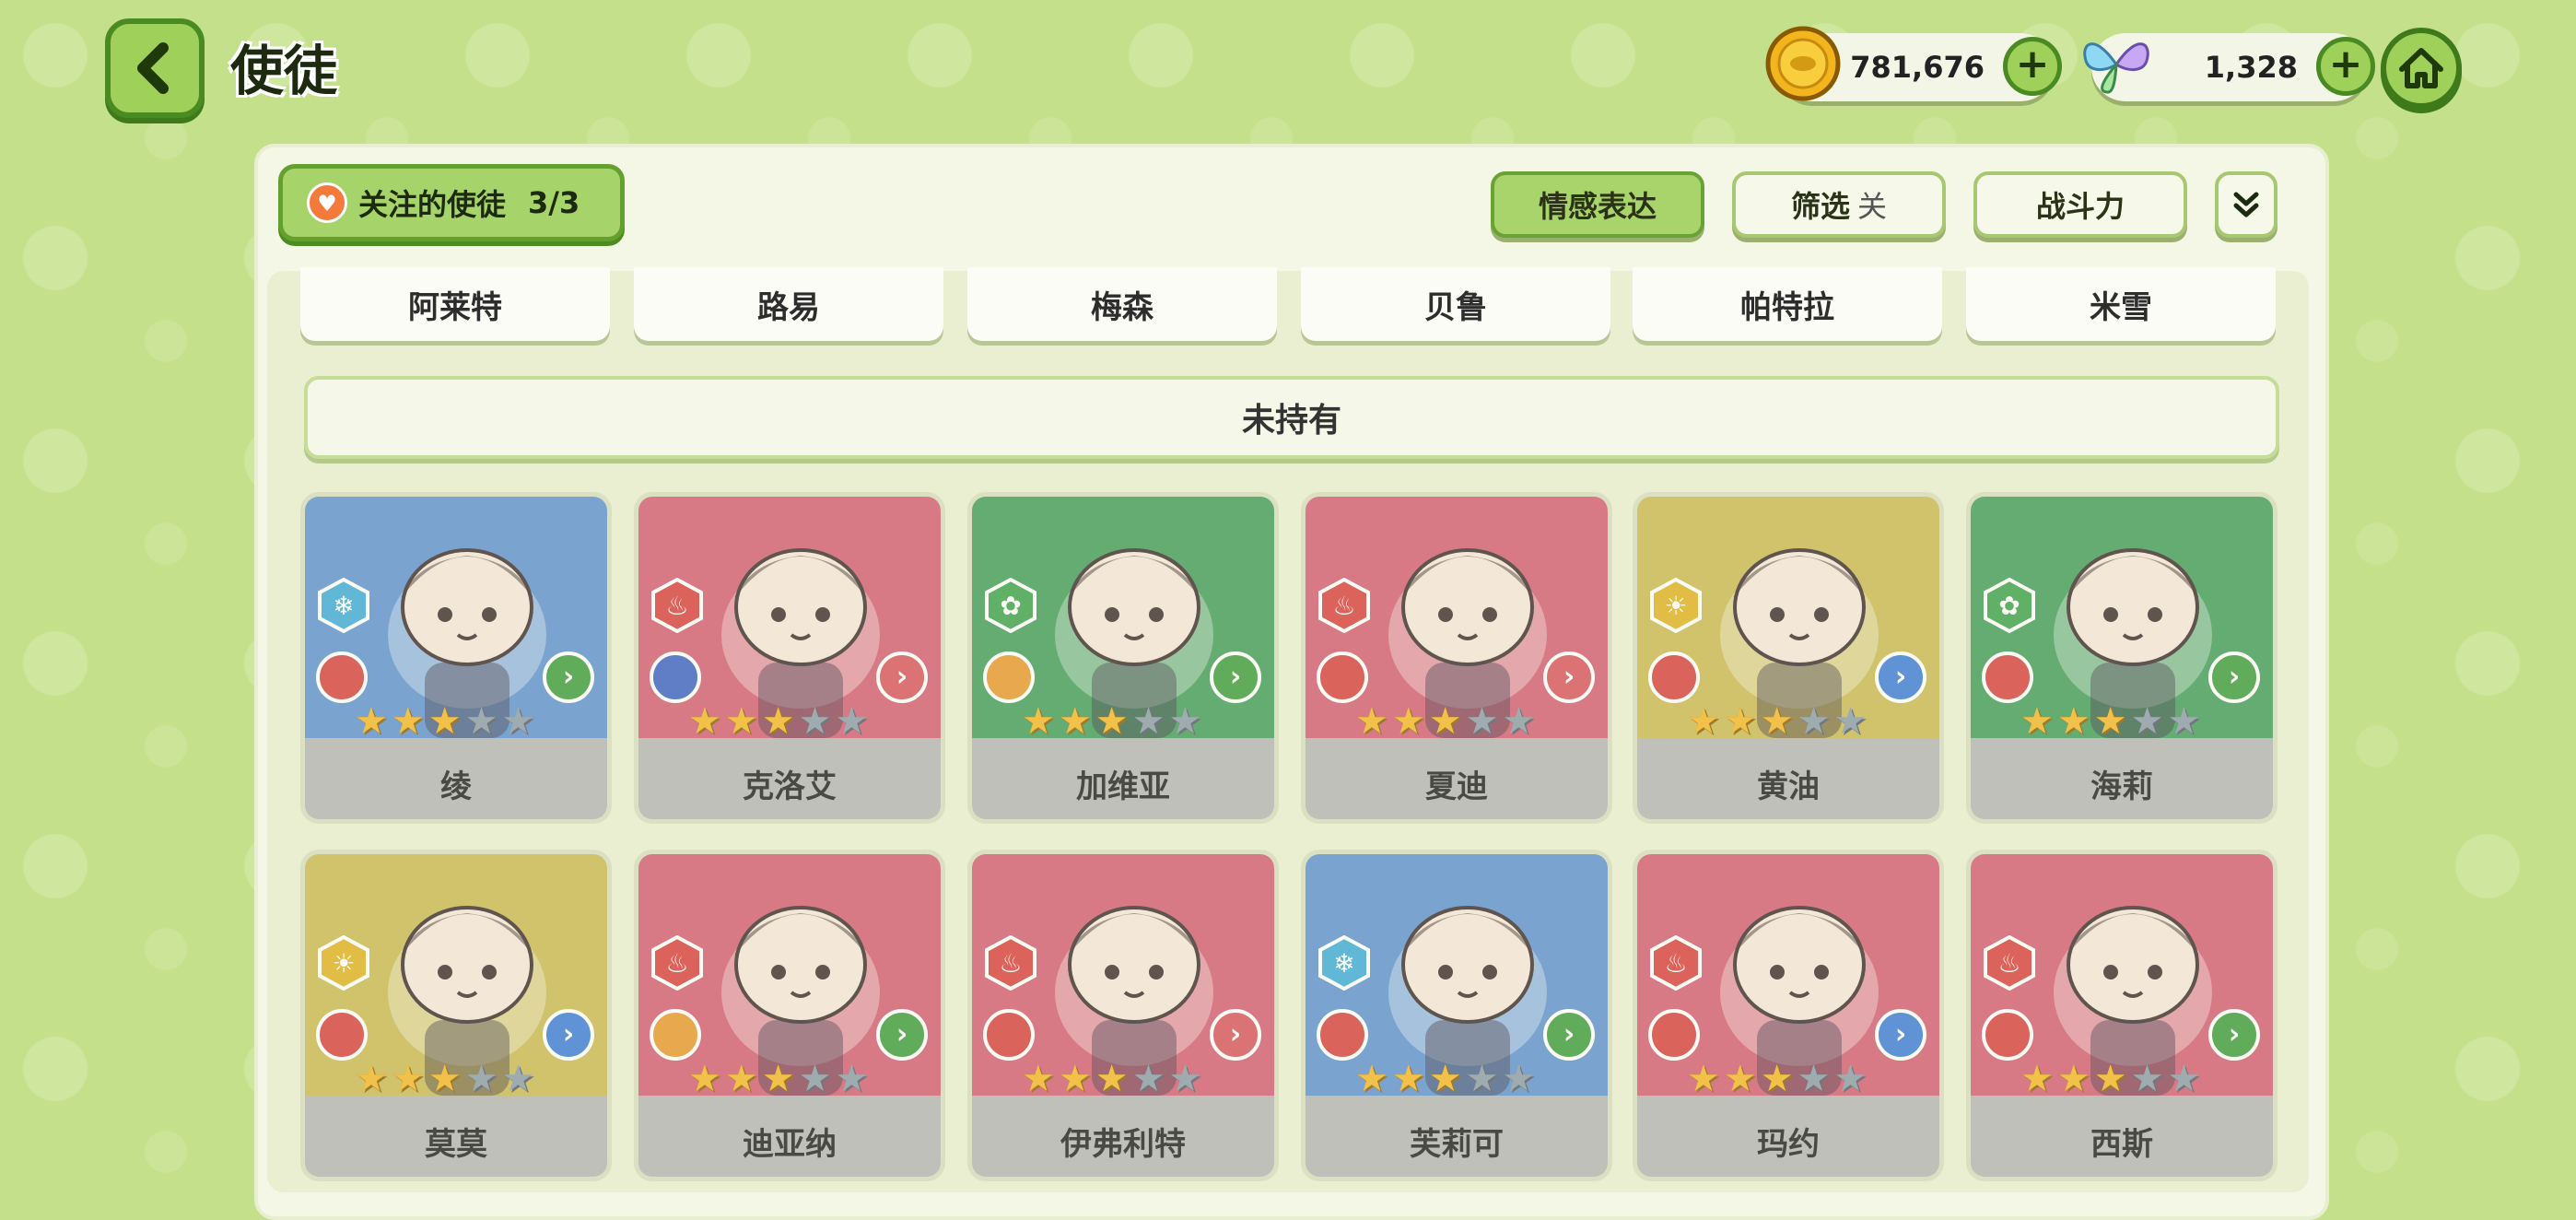  What do you see at coordinates (1344, 963) in the screenshot?
I see `ice-element-icon: ❄` at bounding box center [1344, 963].